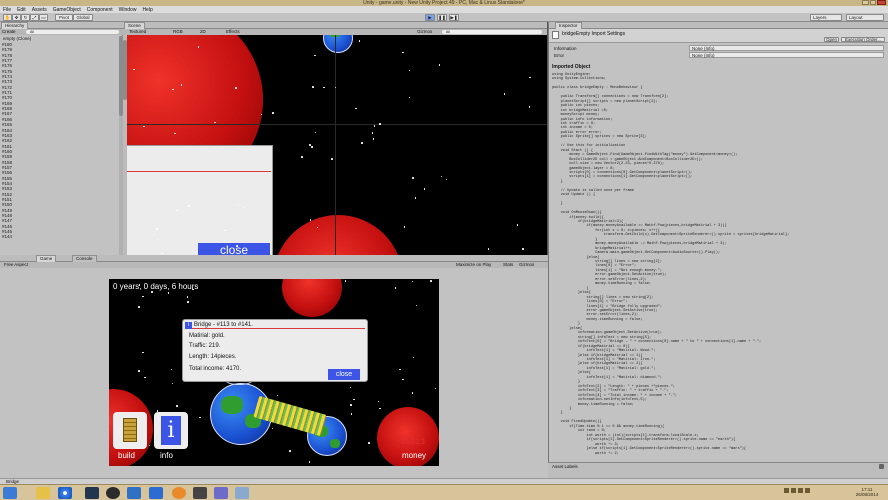  What do you see at coordinates (508, 265) in the screenshot?
I see `stats-toggle: Stats` at bounding box center [508, 265].